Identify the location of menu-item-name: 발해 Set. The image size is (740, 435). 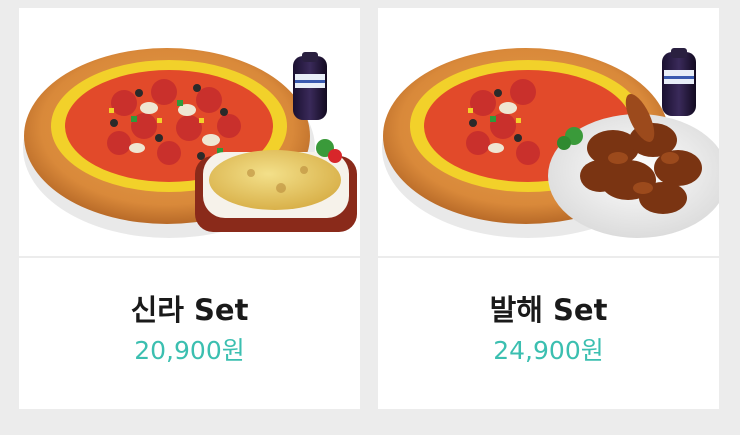
(548, 310).